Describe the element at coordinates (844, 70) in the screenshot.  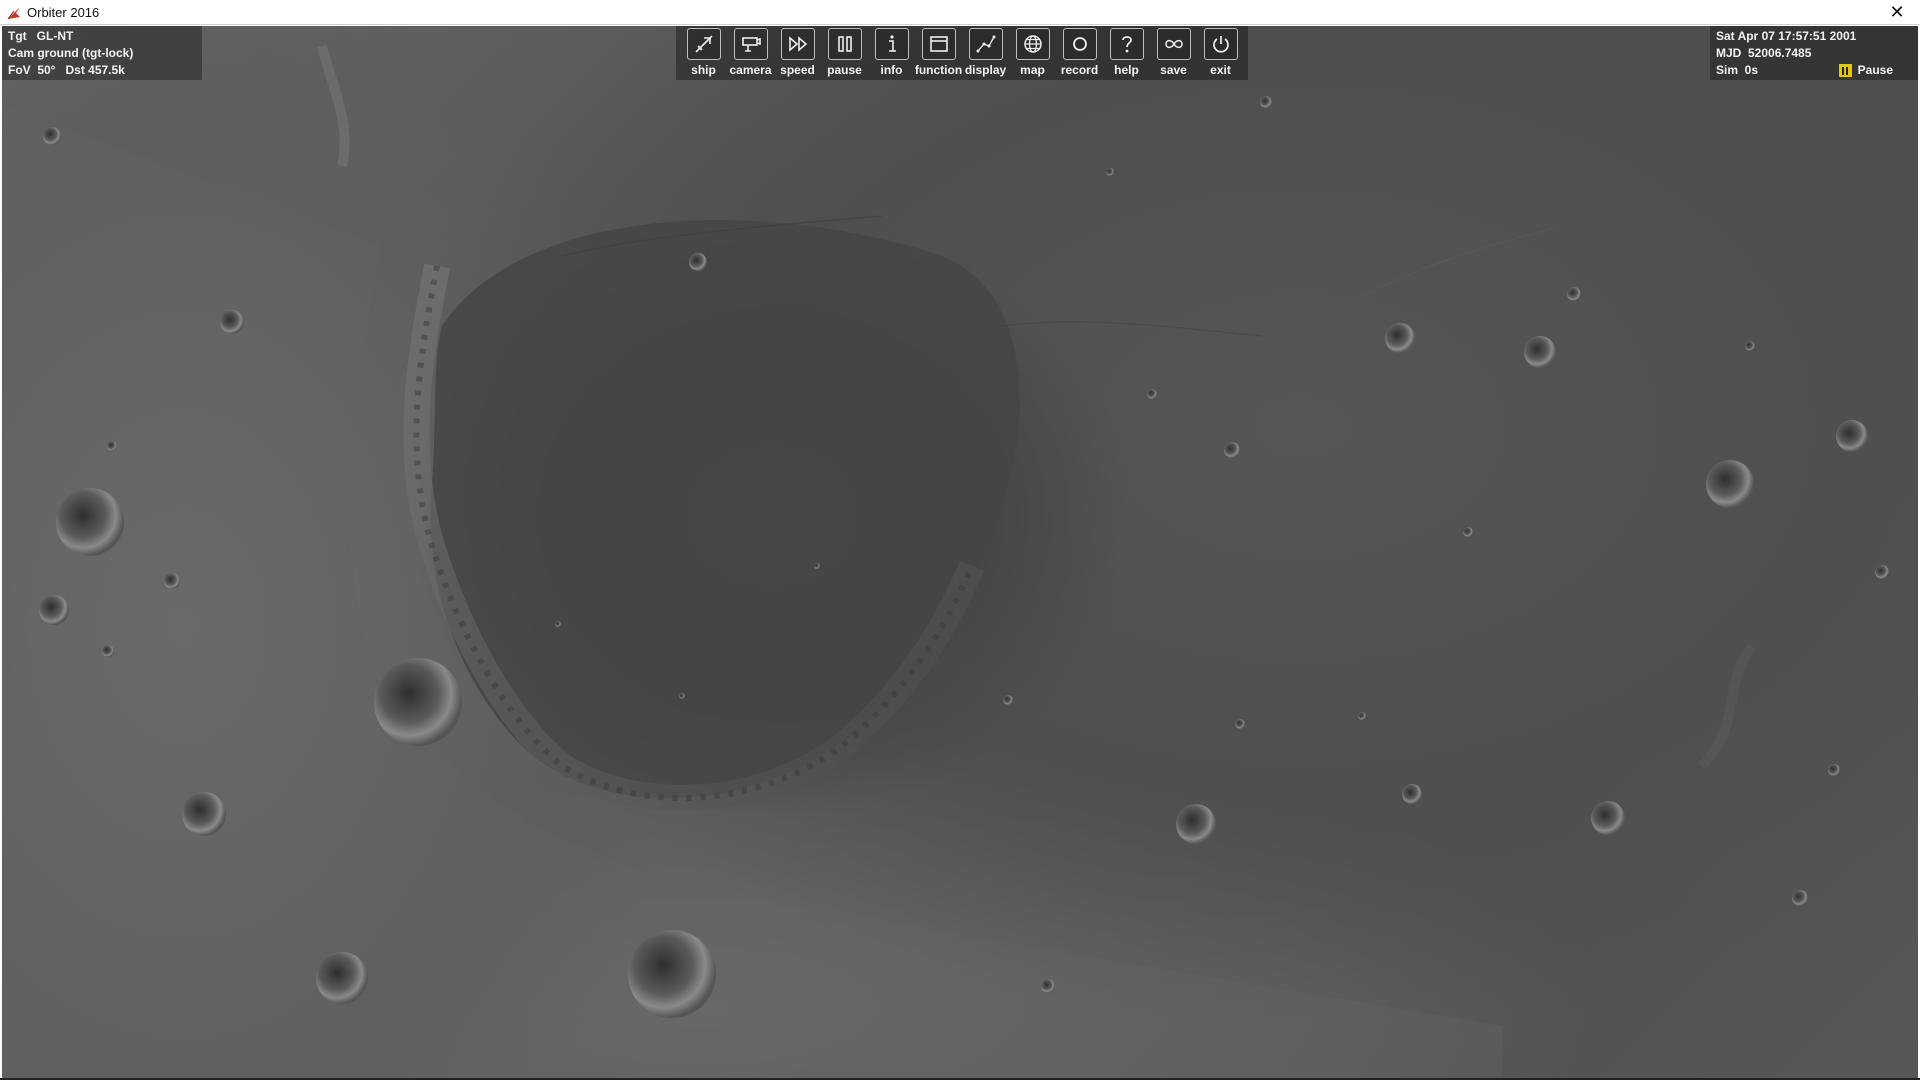
I see `pause-label: pause` at that location.